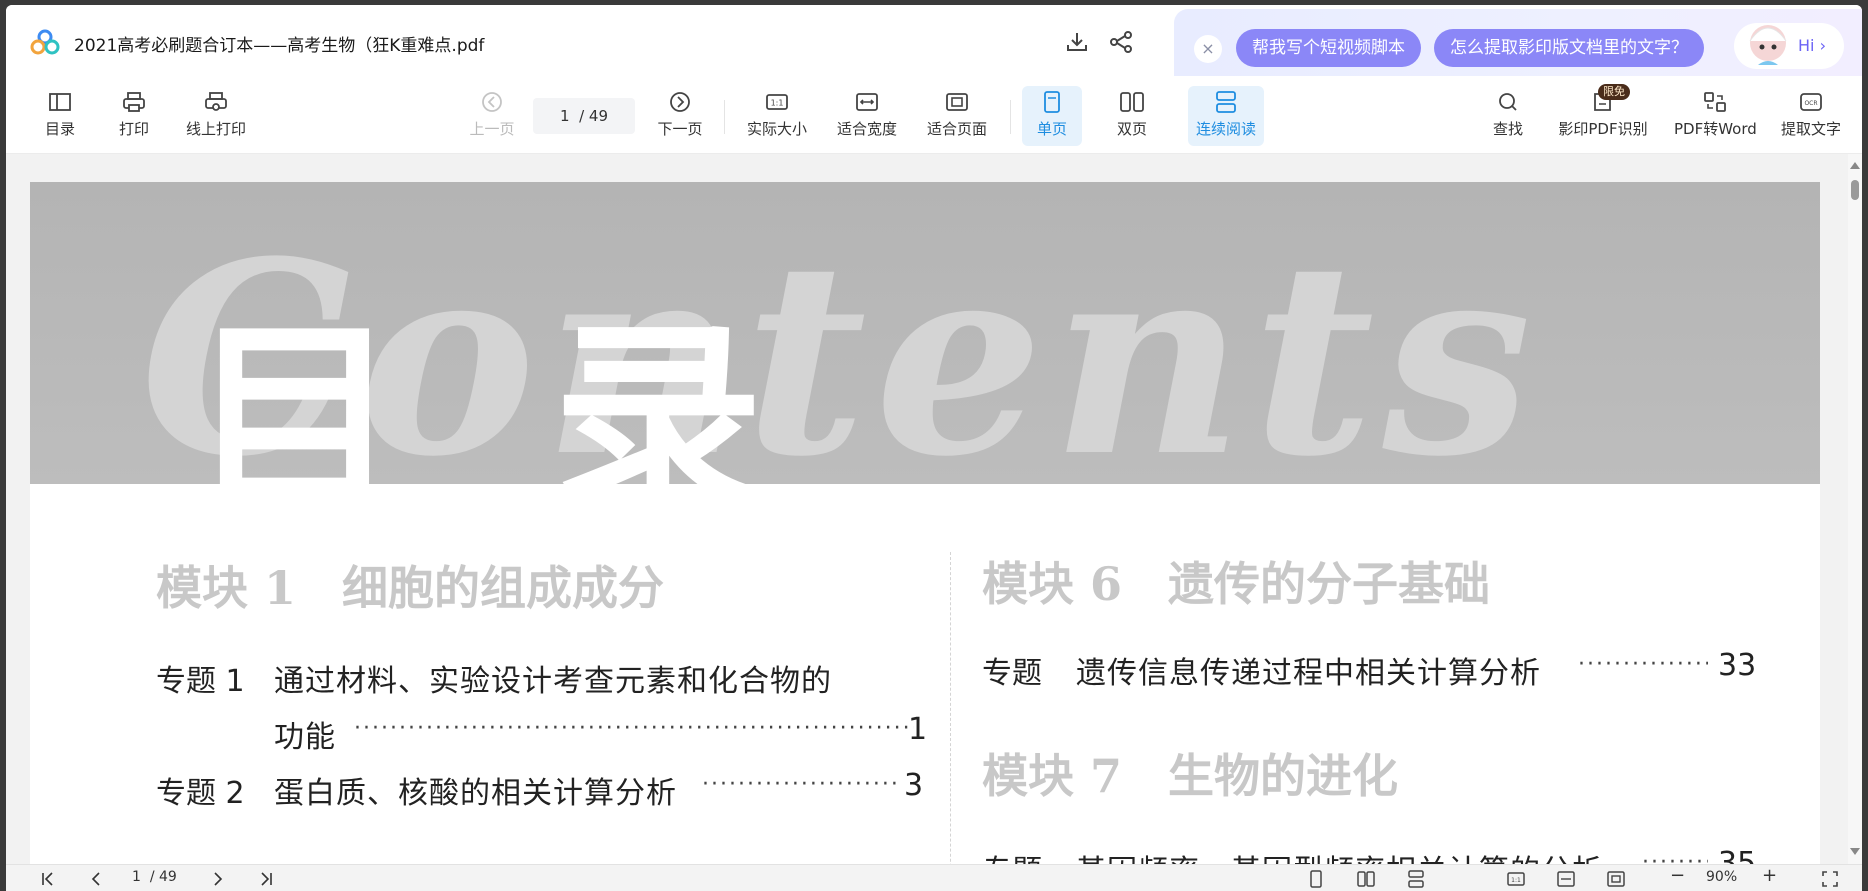  Describe the element at coordinates (1715, 102) in the screenshot. I see `pdf-word-icon` at that location.